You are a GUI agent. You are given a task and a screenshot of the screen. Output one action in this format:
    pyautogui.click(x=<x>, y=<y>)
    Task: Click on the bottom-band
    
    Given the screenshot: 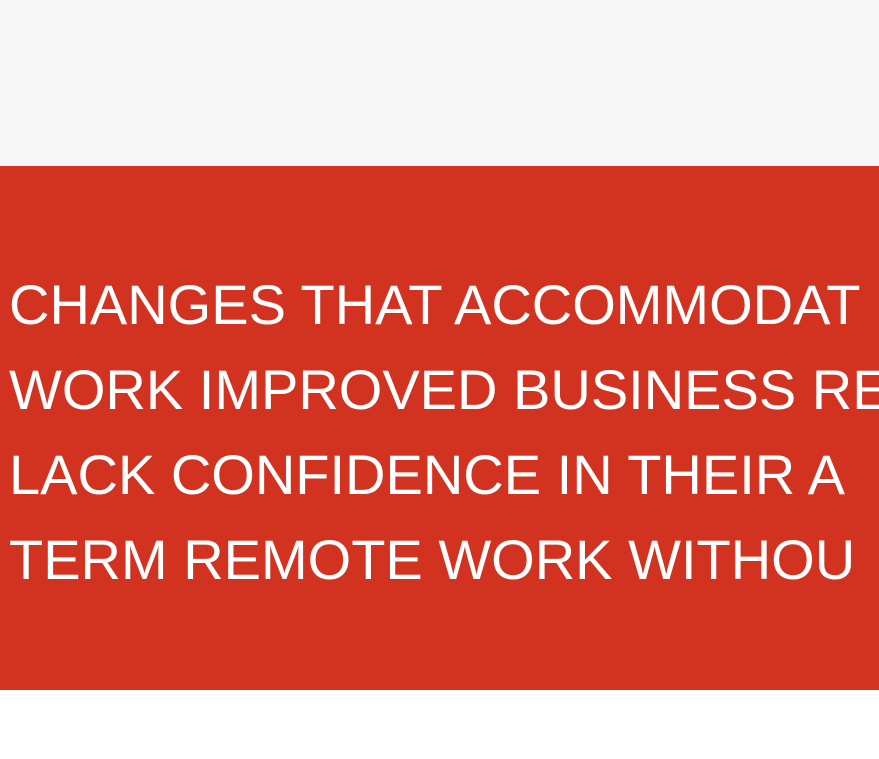 What is the action you would take?
    pyautogui.click(x=439, y=724)
    